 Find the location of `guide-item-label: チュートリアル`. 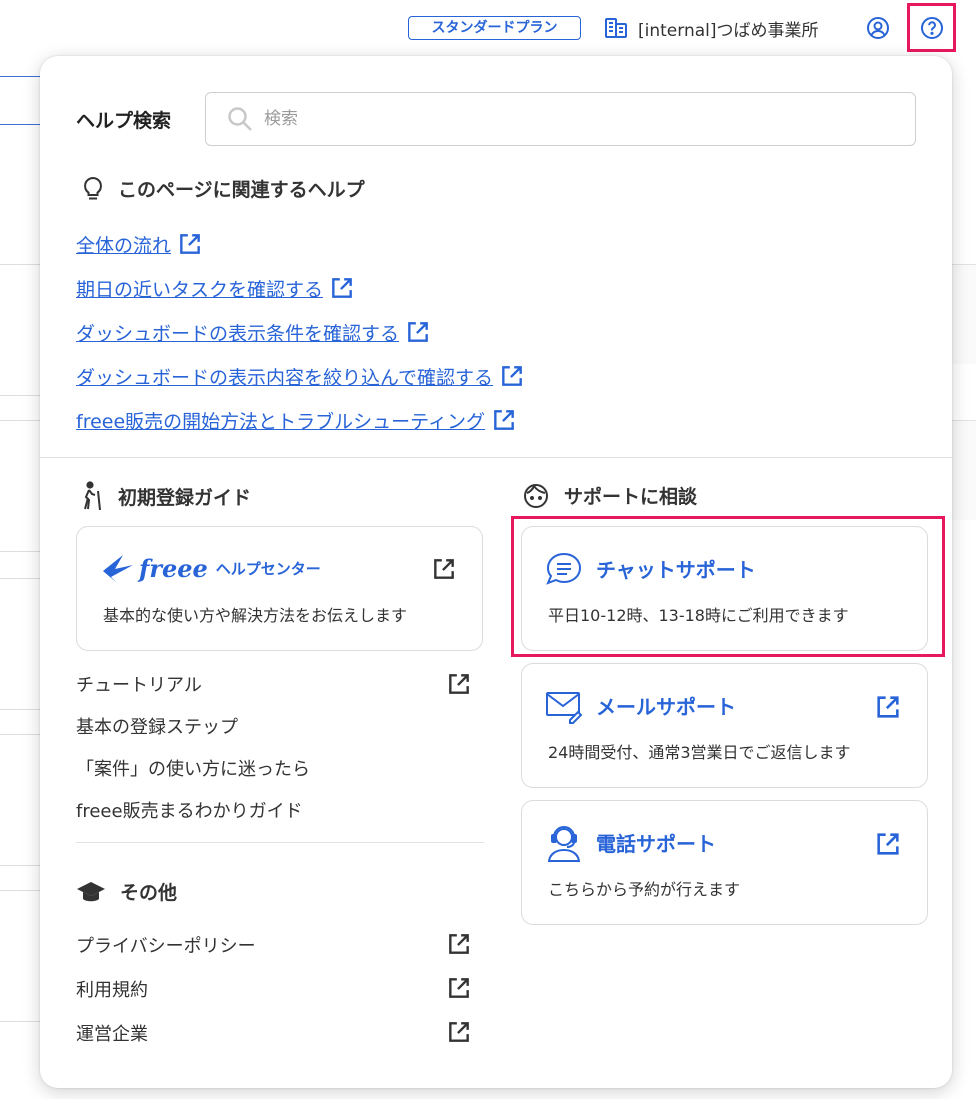

guide-item-label: チュートリアル is located at coordinates (139, 685).